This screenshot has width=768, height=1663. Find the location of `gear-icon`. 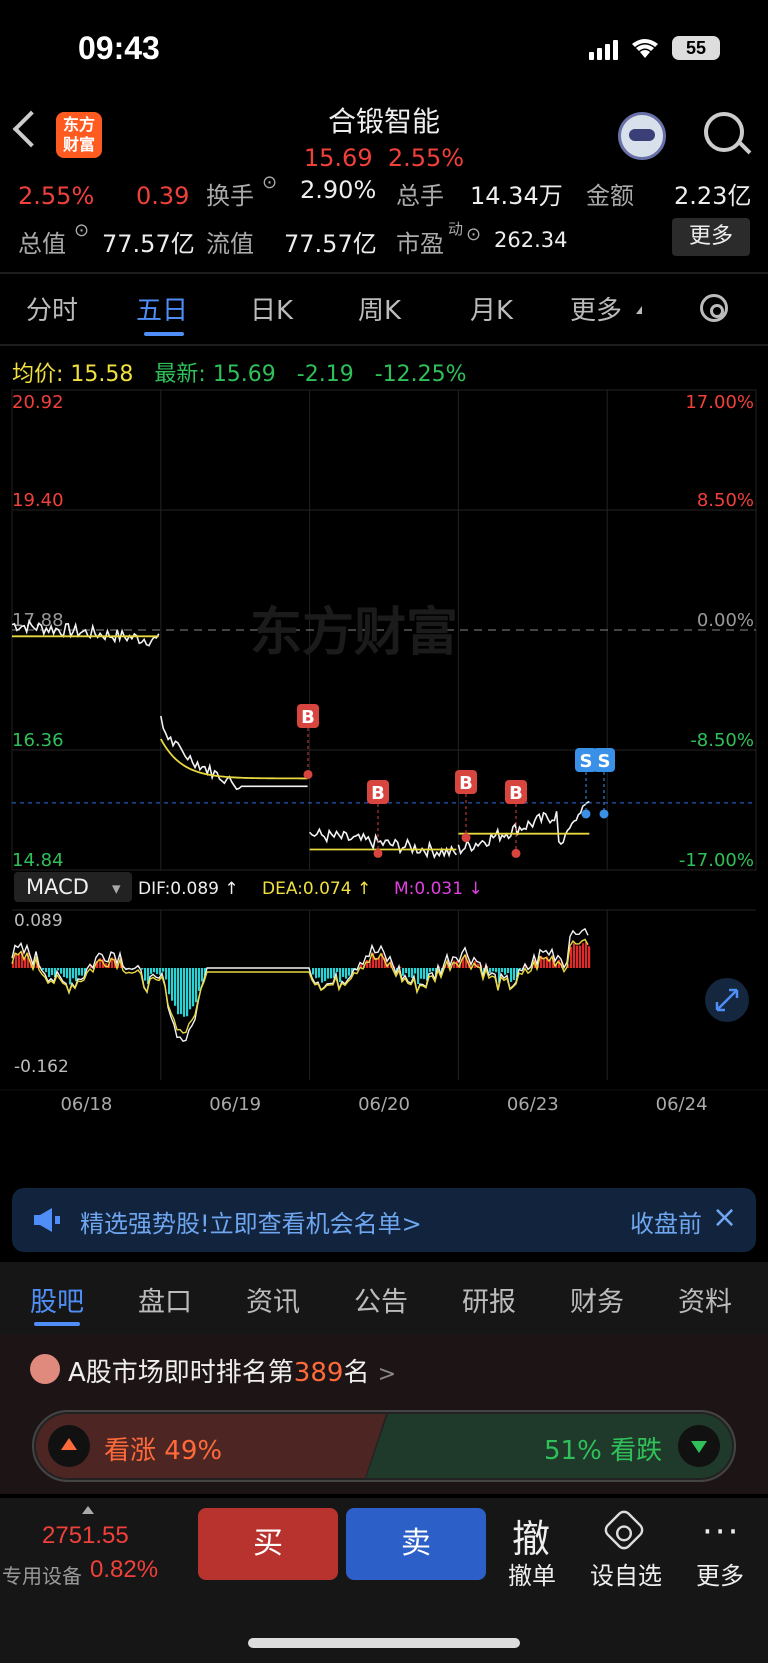

gear-icon is located at coordinates (714, 308).